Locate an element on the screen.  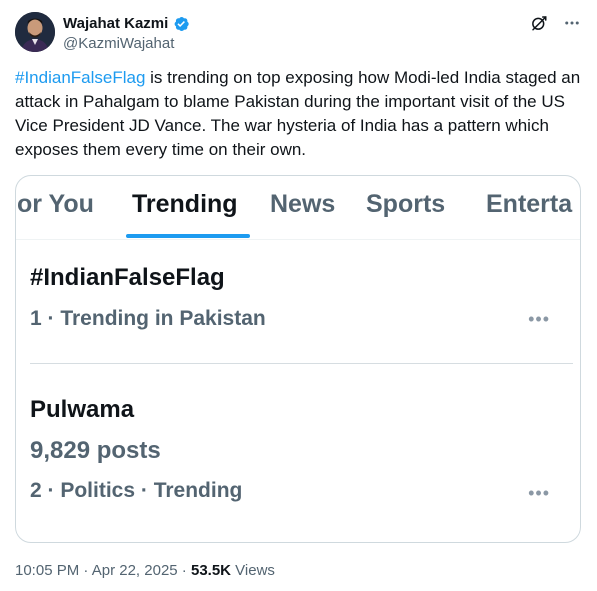
views-count: 53.5K is located at coordinates (211, 570).